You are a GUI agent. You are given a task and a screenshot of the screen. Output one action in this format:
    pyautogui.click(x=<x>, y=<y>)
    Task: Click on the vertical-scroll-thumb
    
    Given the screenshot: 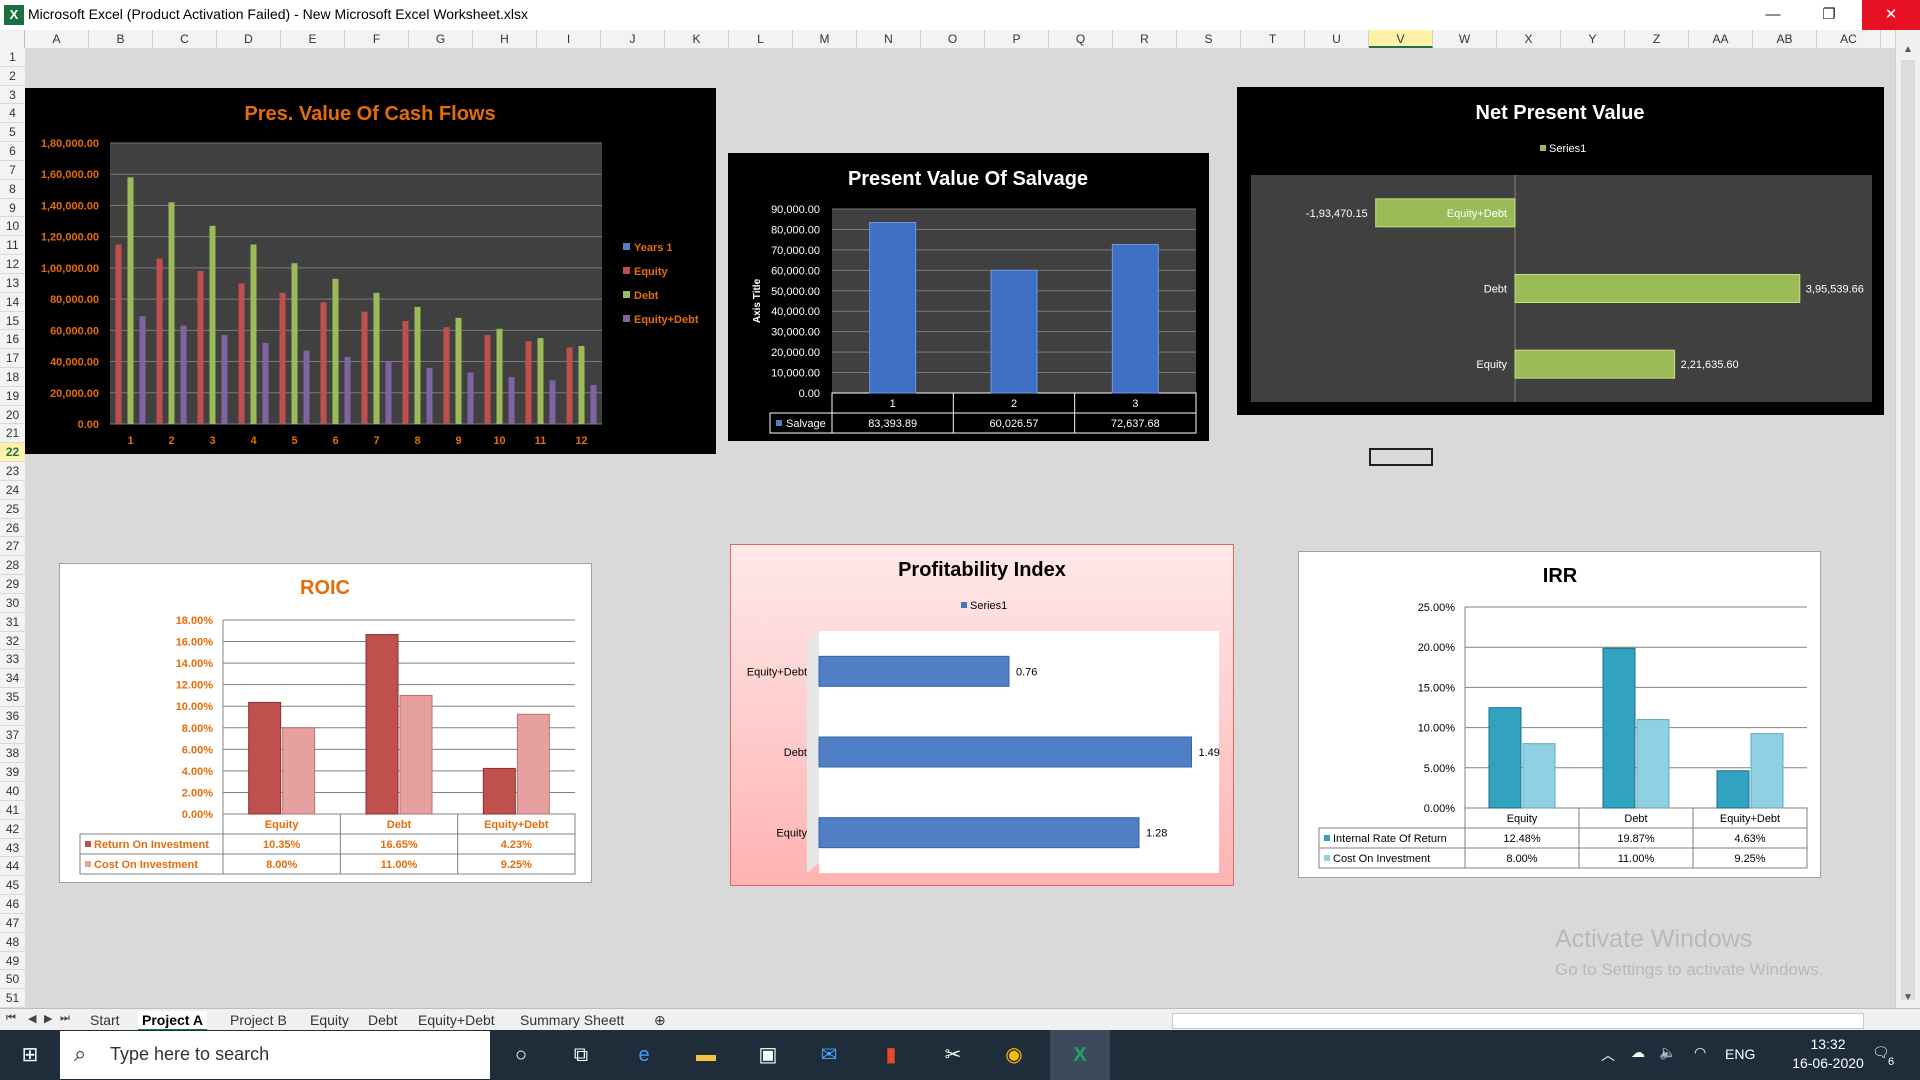 What is the action you would take?
    pyautogui.click(x=1908, y=530)
    